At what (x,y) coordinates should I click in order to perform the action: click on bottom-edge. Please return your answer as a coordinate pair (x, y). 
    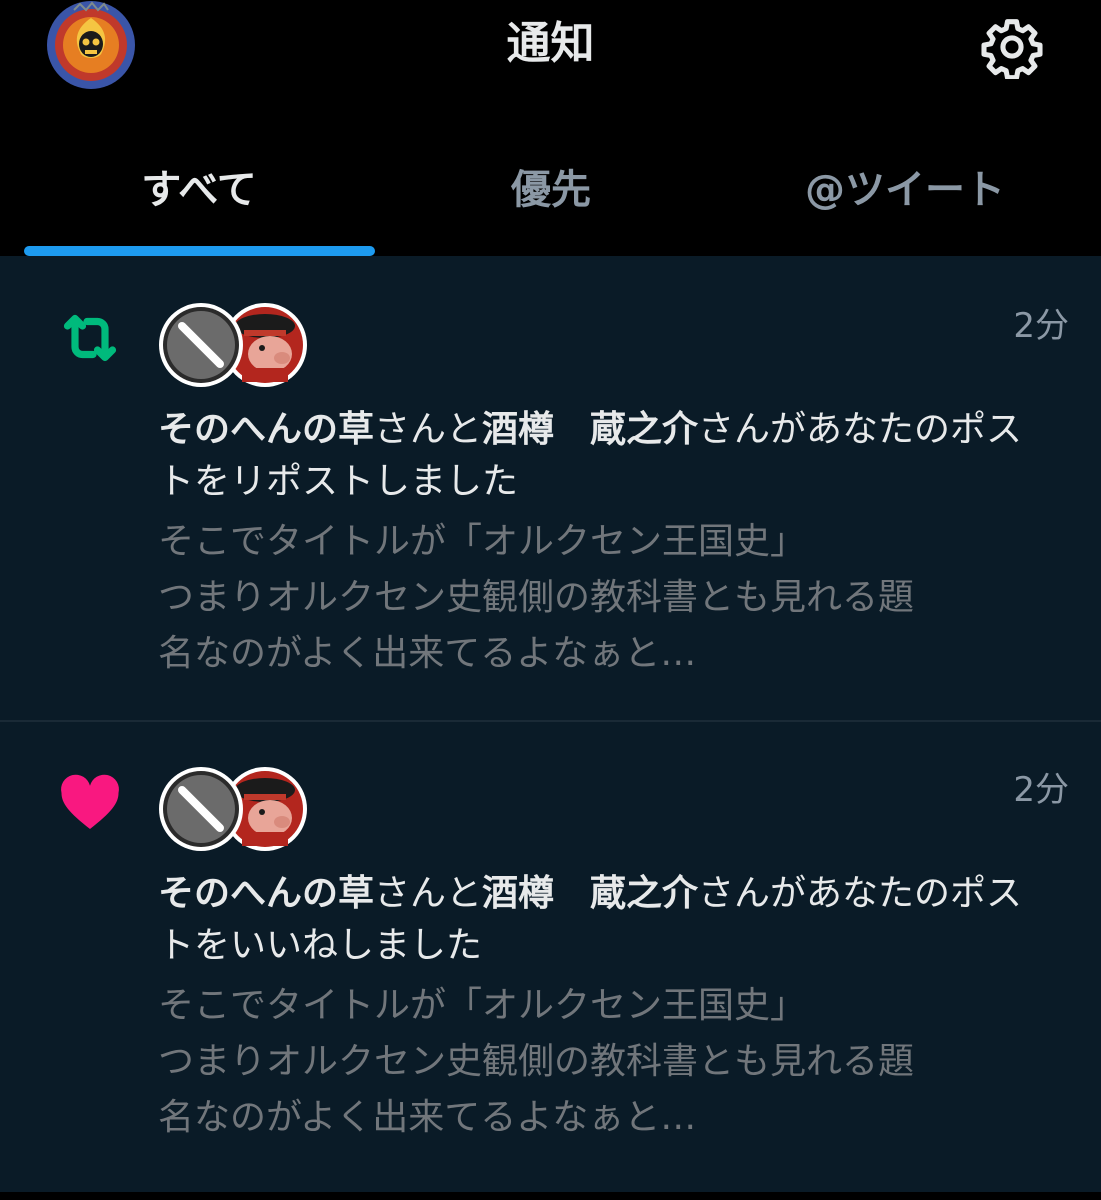
    Looking at the image, I should click on (550, 1196).